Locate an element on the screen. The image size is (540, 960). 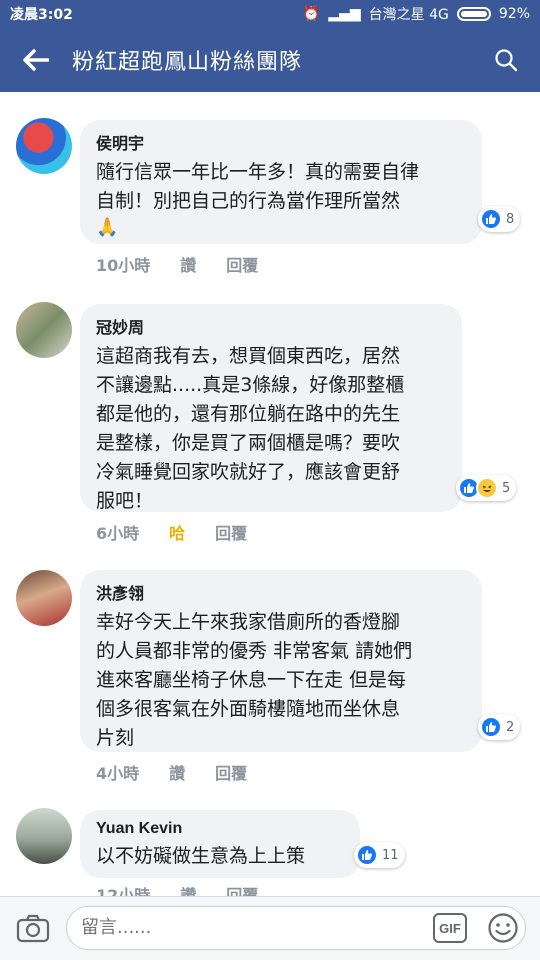
comment-composer: GIF is located at coordinates (270, 928).